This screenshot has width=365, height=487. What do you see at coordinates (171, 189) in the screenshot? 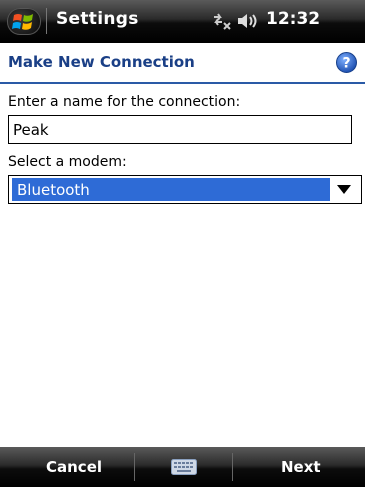
I see `modem-selection-highlight: Bluetooth` at bounding box center [171, 189].